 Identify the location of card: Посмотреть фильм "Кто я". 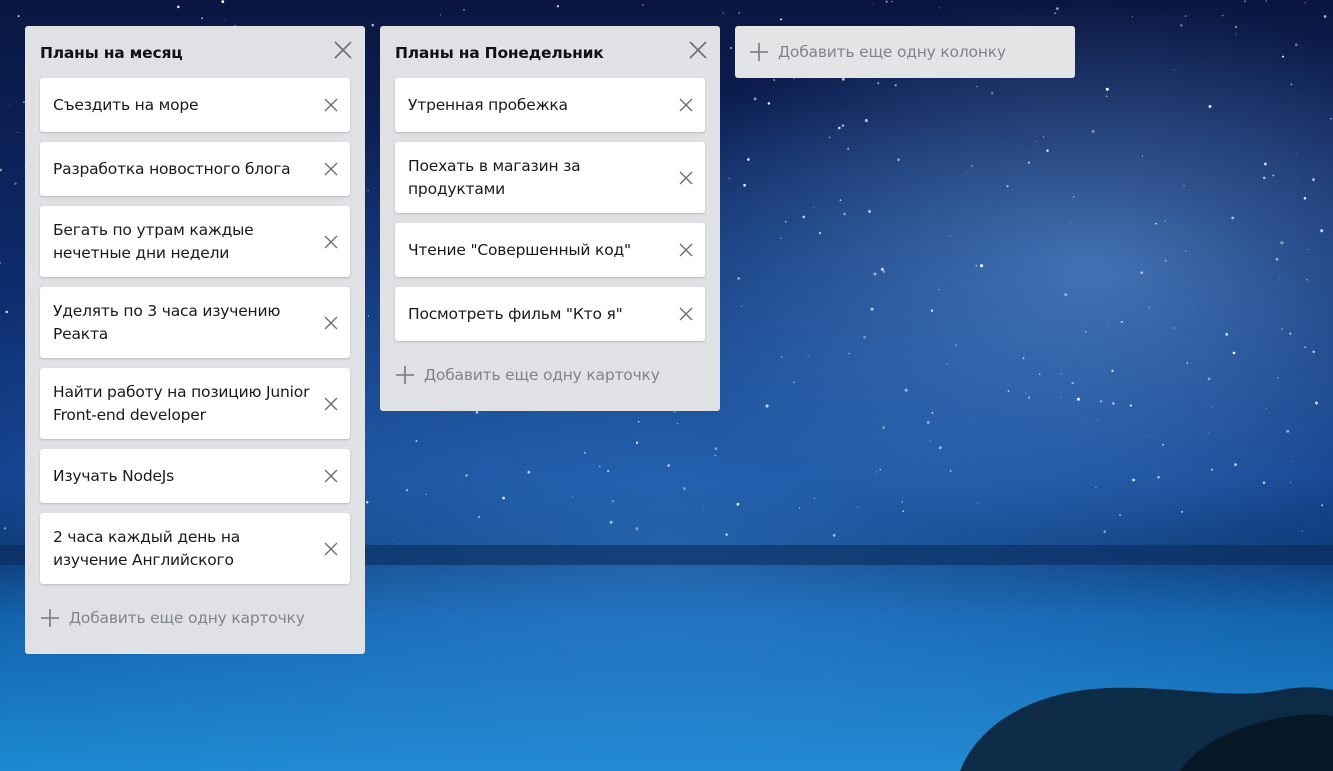
(550, 314).